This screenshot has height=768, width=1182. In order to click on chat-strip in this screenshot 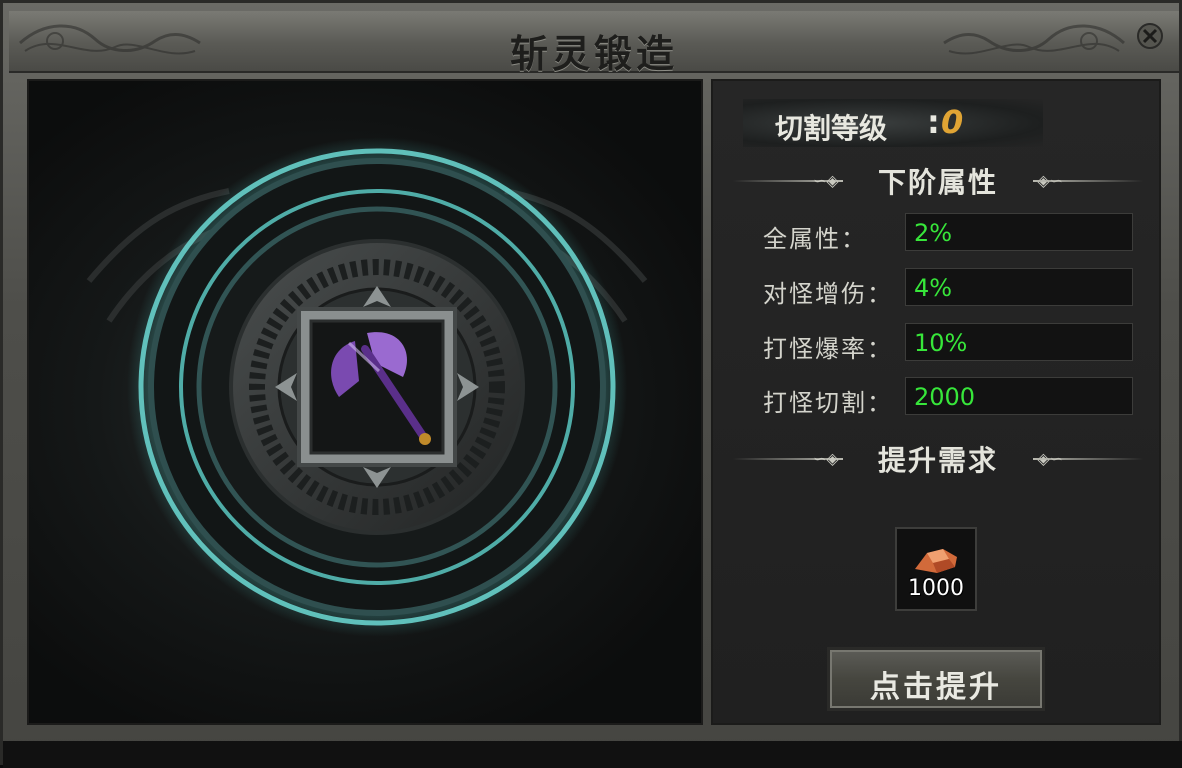, I will do `click(592, 754)`.